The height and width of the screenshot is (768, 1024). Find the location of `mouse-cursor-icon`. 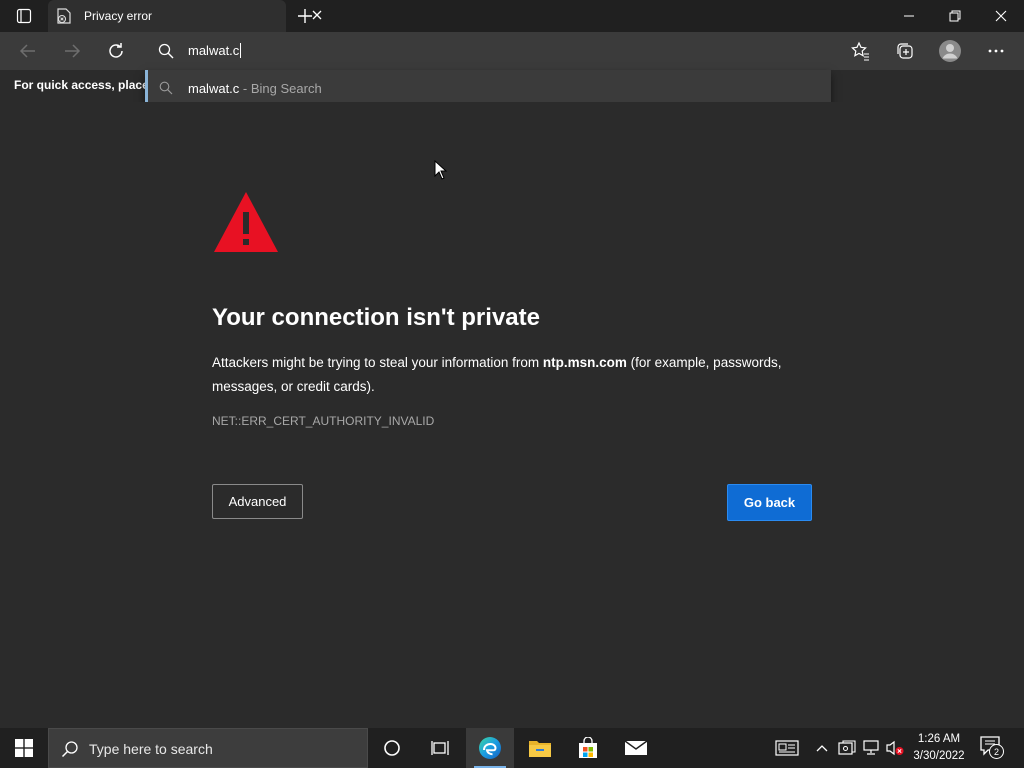

mouse-cursor-icon is located at coordinates (441, 172).